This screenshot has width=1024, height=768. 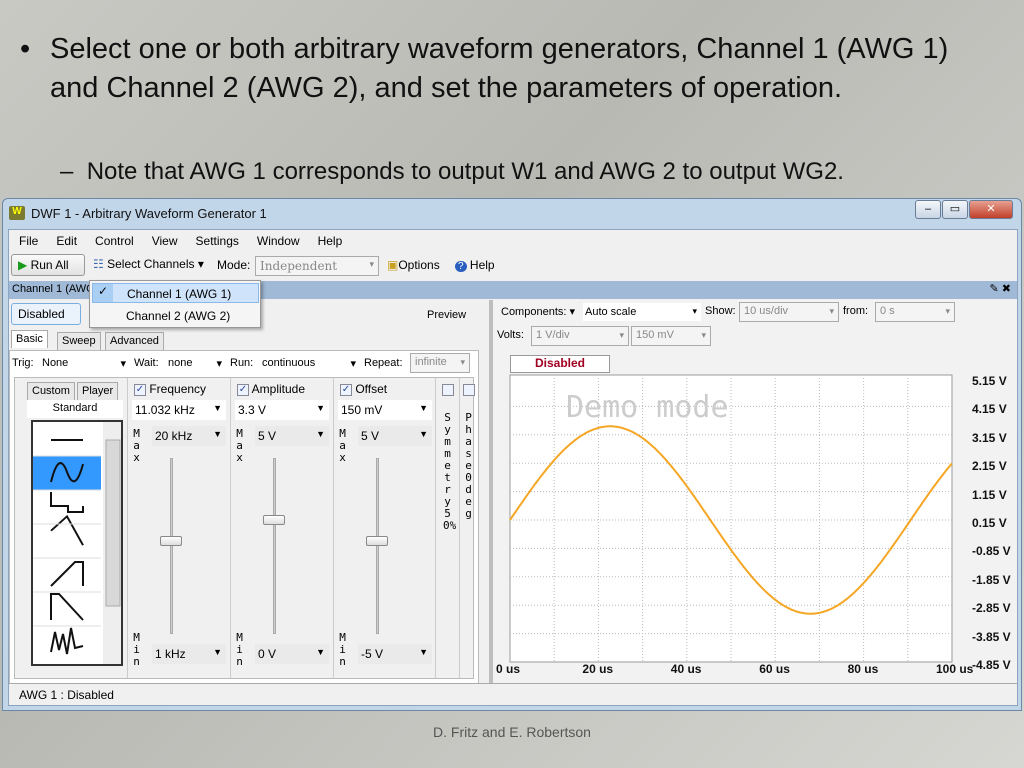 I want to click on x-tick-label: 20 us, so click(x=598, y=669).